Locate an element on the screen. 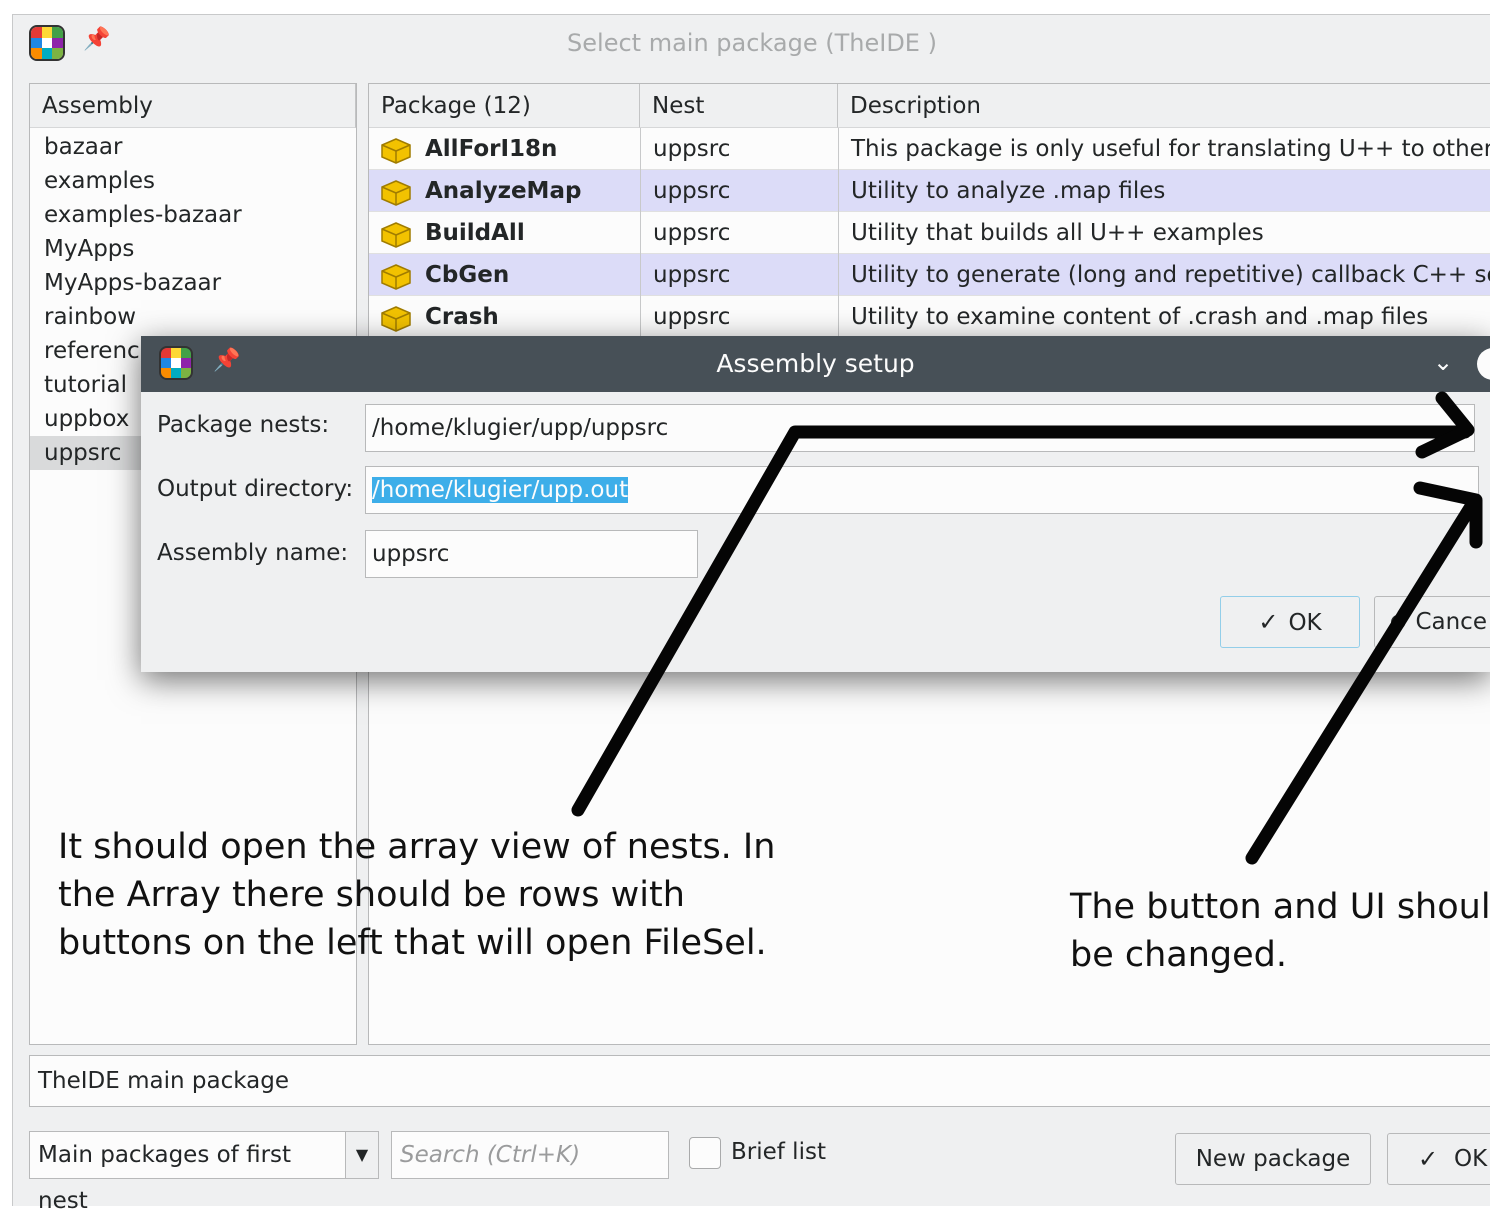 The height and width of the screenshot is (1224, 1490). annotation-note-button-ui: The button and UI shoul be changed. is located at coordinates (1280, 931).